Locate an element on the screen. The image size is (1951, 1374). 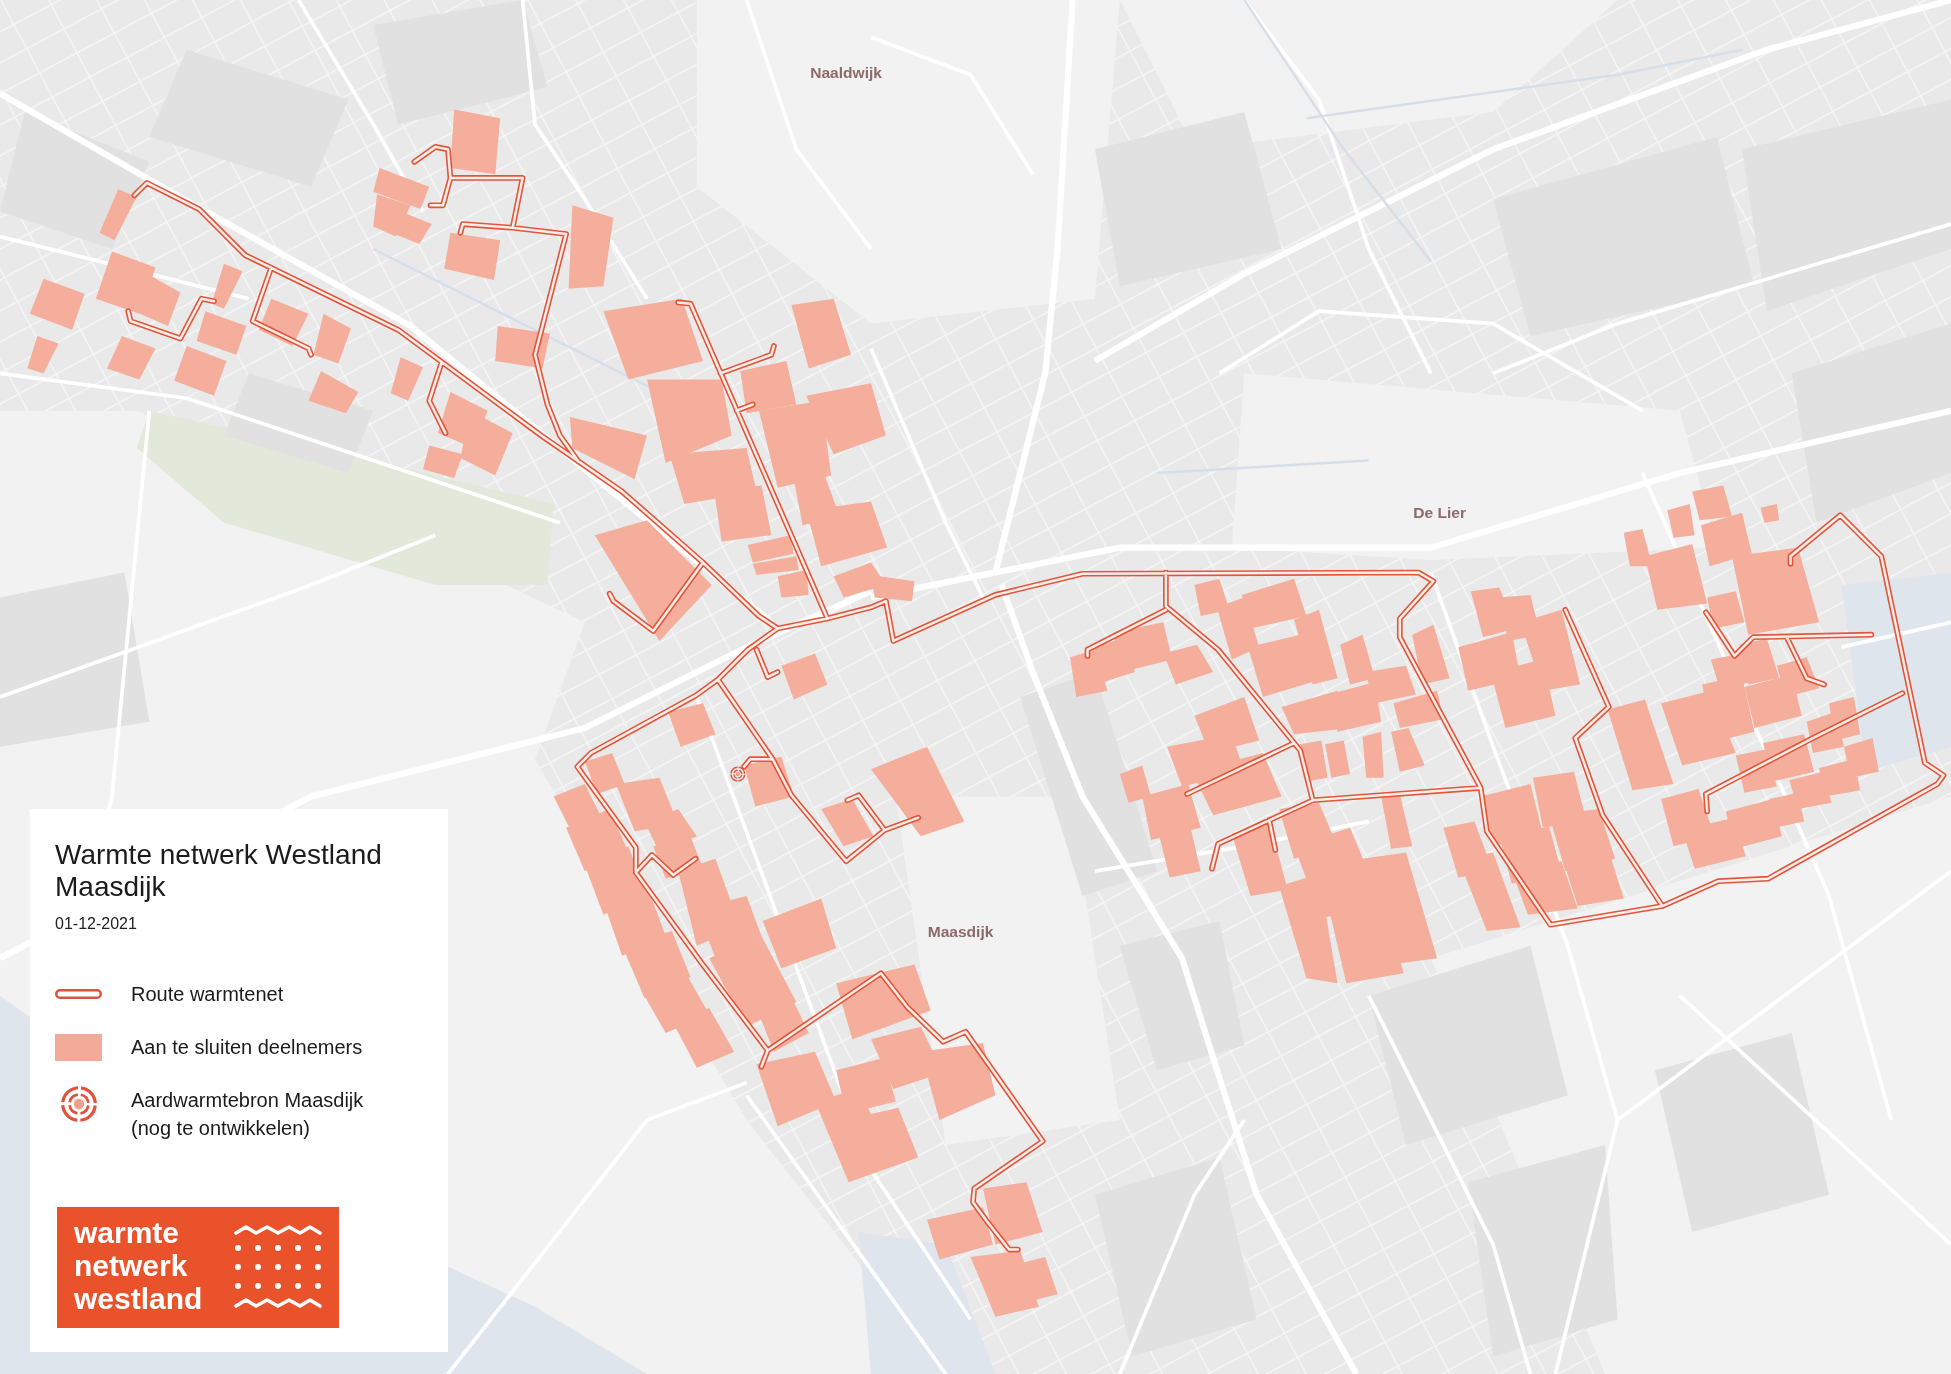
legend-label: Route warmtenet is located at coordinates (207, 994).